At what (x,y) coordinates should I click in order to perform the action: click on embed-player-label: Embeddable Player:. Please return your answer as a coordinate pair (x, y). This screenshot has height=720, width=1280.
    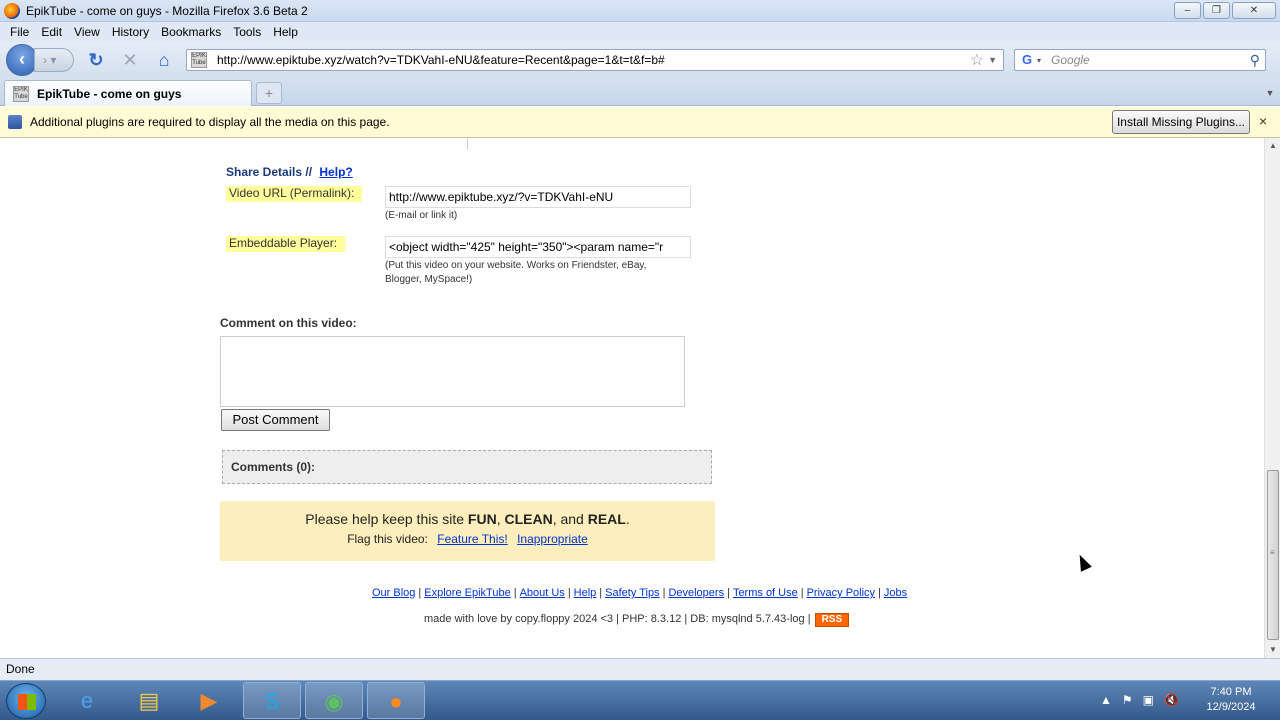
    Looking at the image, I should click on (286, 244).